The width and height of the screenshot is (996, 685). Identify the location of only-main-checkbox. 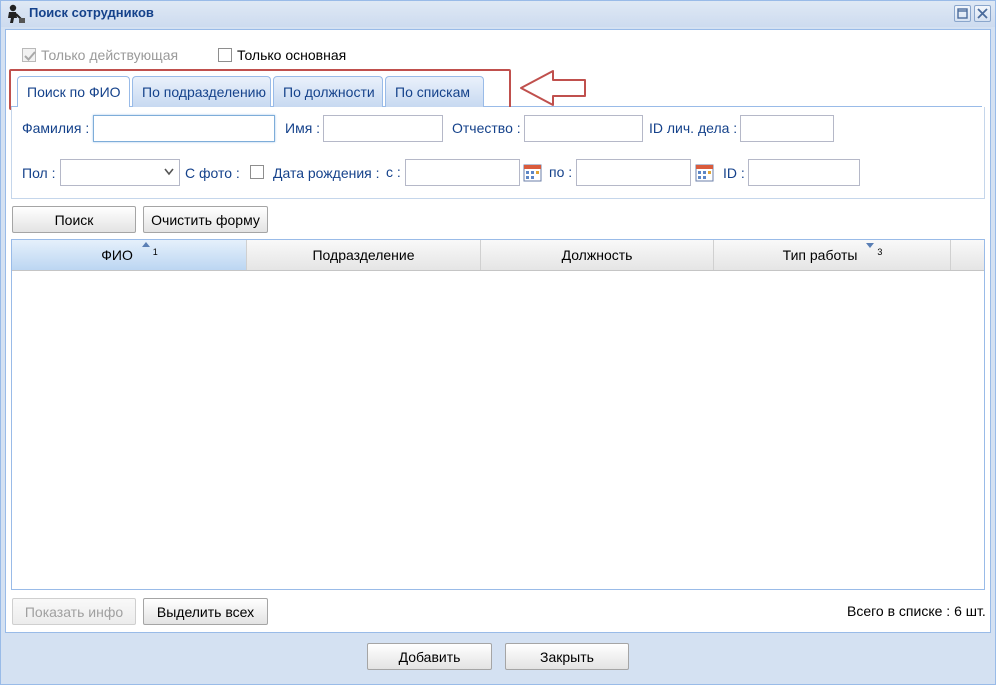
(225, 55).